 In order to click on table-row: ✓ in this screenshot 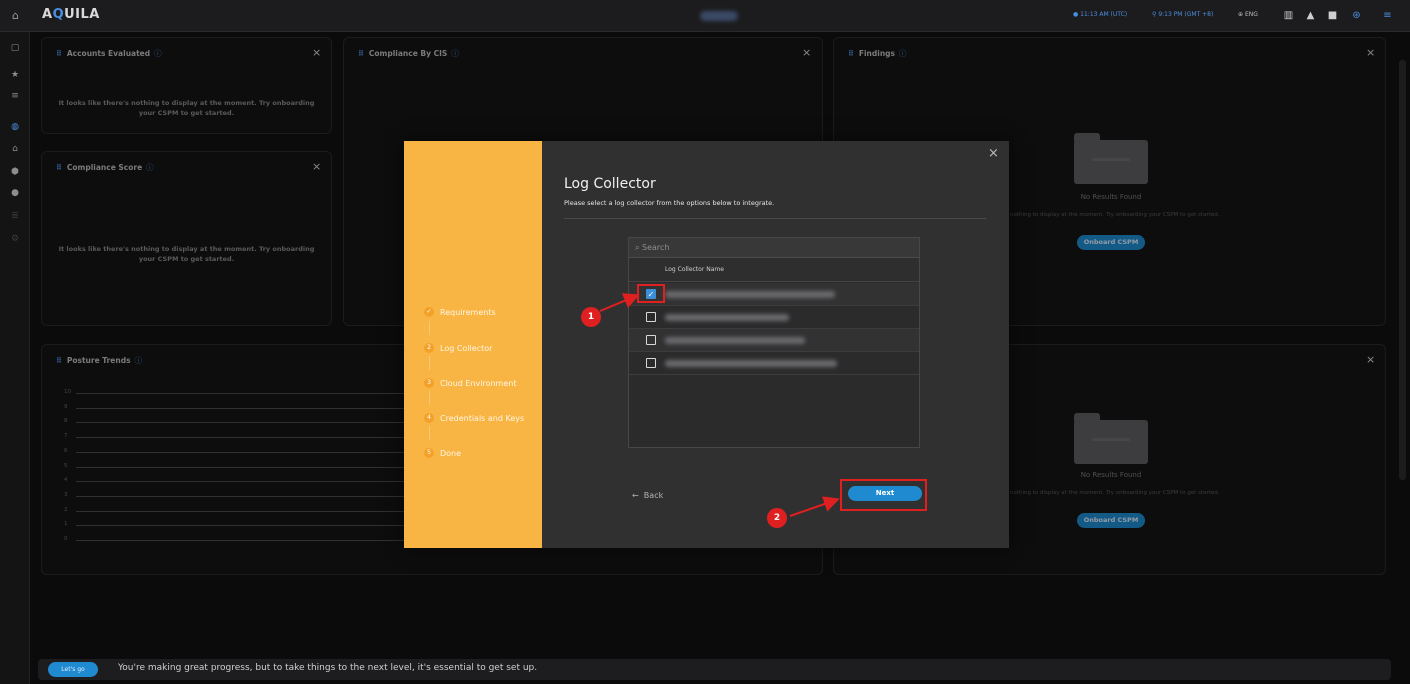, I will do `click(774, 294)`.